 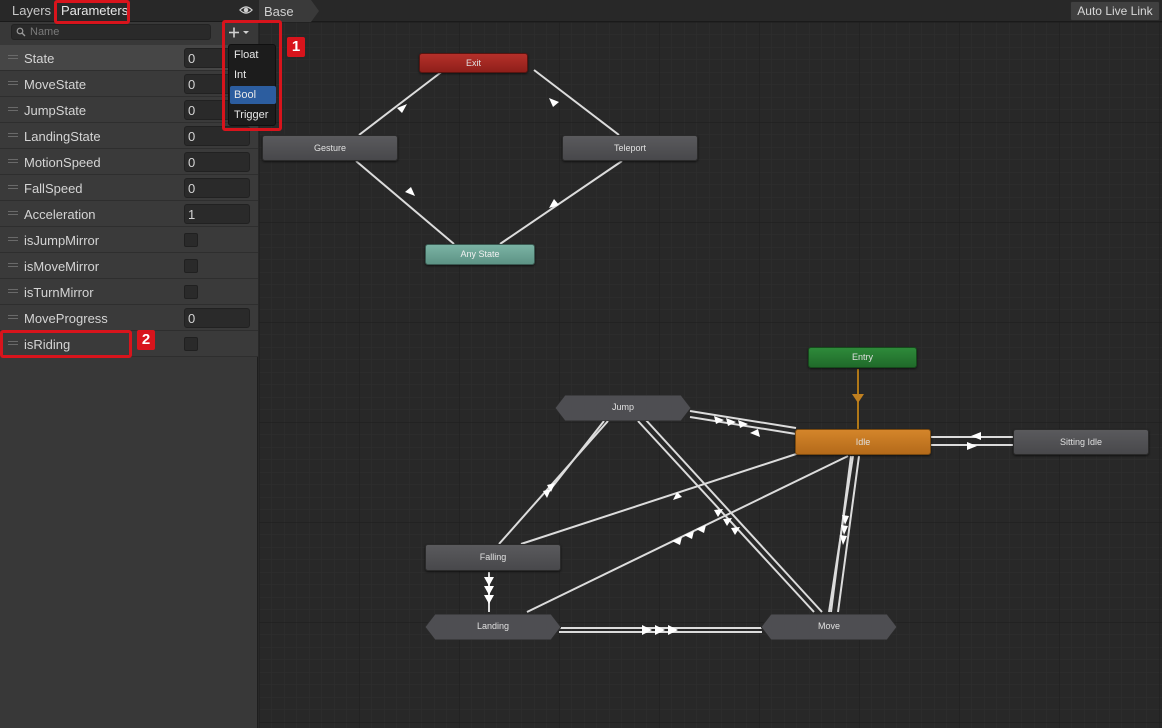 I want to click on breadcrumb: Base, so click(x=285, y=11).